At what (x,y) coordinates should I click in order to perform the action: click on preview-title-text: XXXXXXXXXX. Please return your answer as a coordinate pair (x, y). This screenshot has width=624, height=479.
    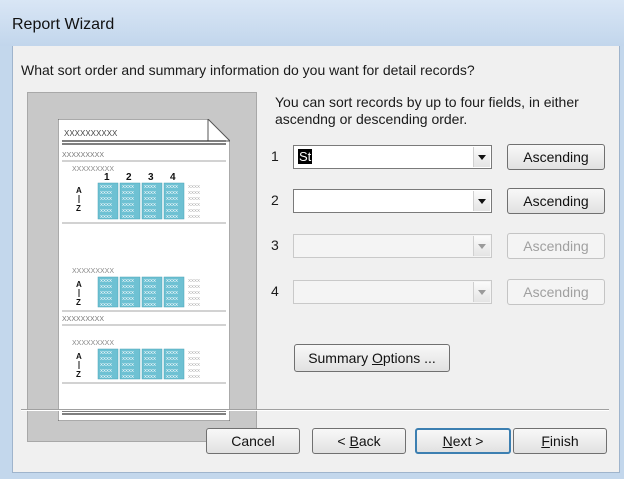
    Looking at the image, I should click on (91, 133).